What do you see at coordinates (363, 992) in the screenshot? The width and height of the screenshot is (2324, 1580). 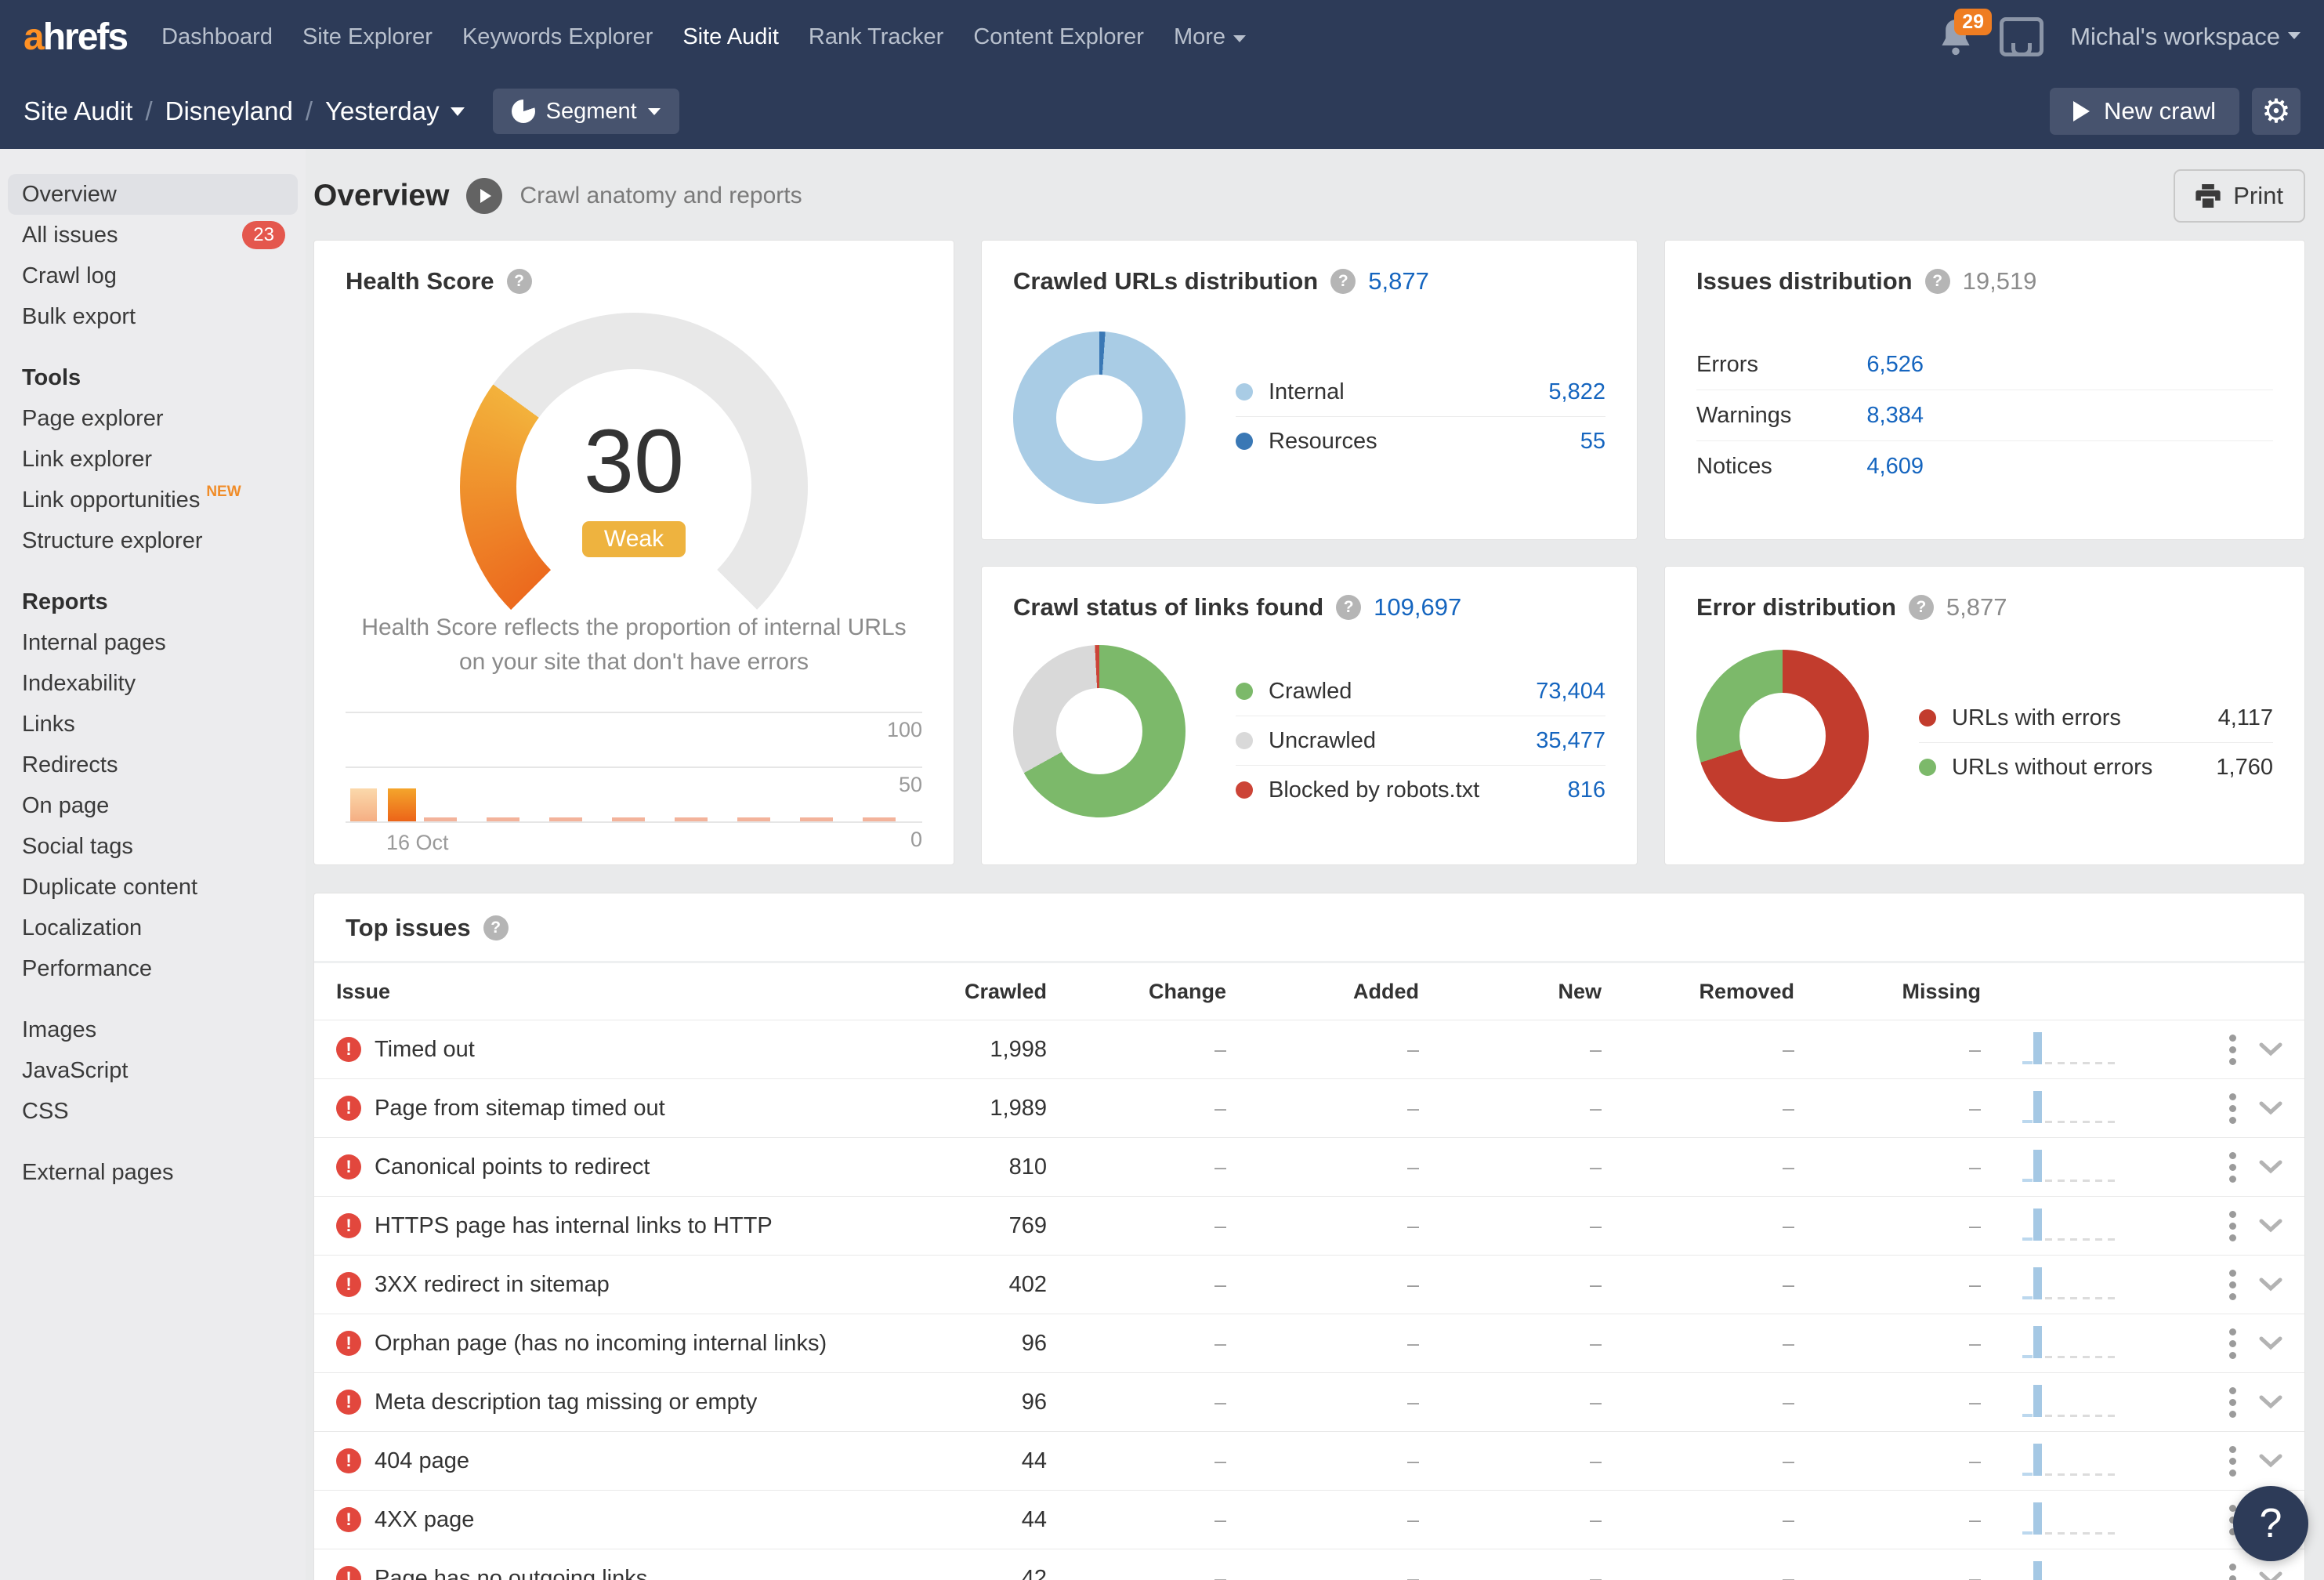 I see `col-issue: Issue` at bounding box center [363, 992].